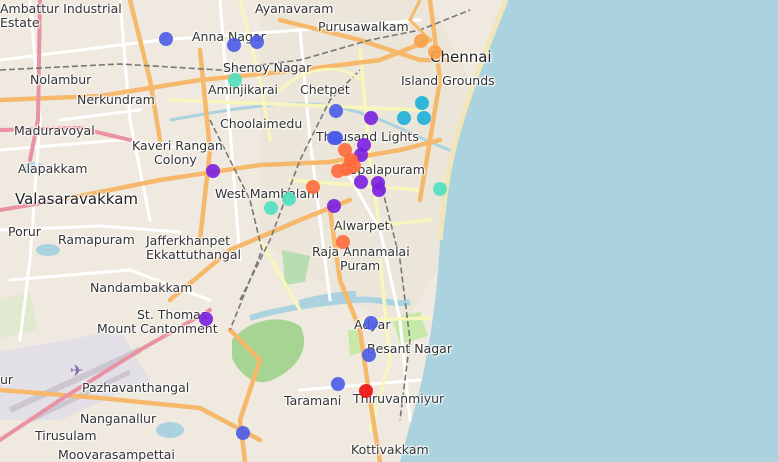  Describe the element at coordinates (267, 193) in the screenshot. I see `label-west-mambalam: West Mambalam` at that location.